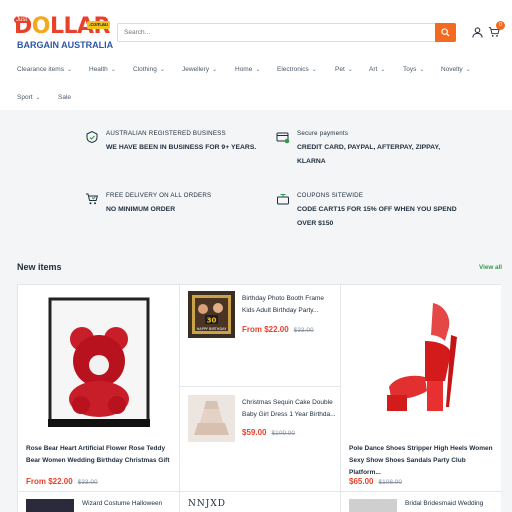  I want to click on nav-item-clearance: Clearance items ⌄, so click(44, 69).